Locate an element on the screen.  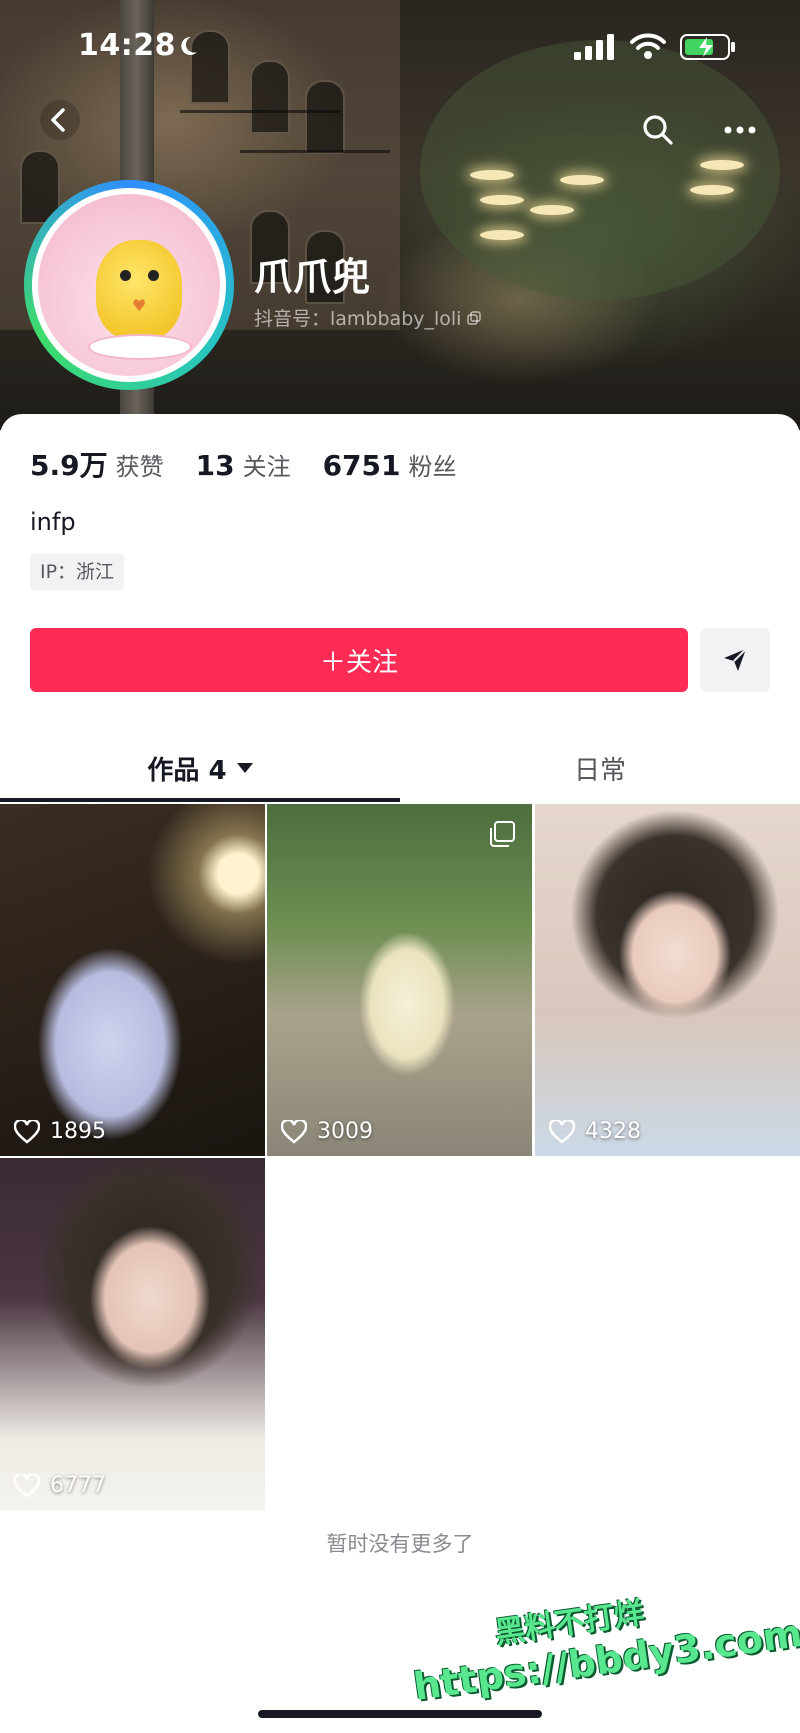
building-window is located at coordinates (325, 117).